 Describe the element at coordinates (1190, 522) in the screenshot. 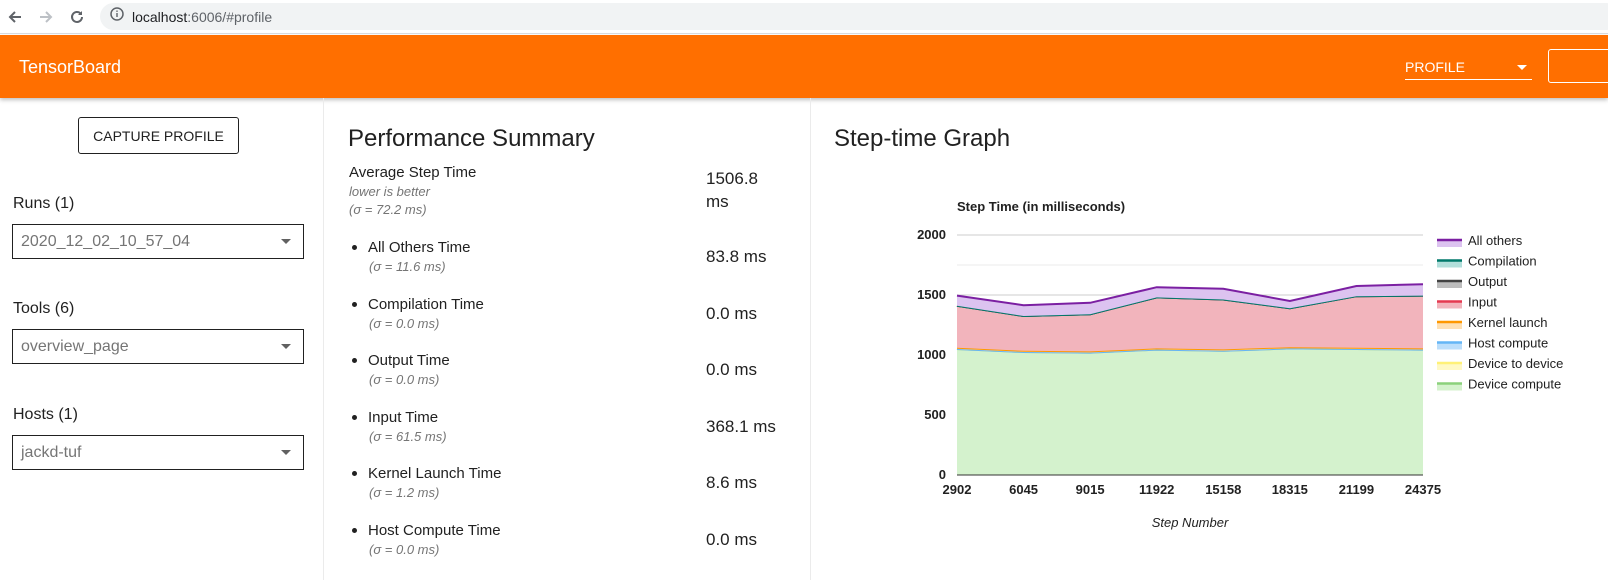

I see `x-axis-label: Step Number` at that location.